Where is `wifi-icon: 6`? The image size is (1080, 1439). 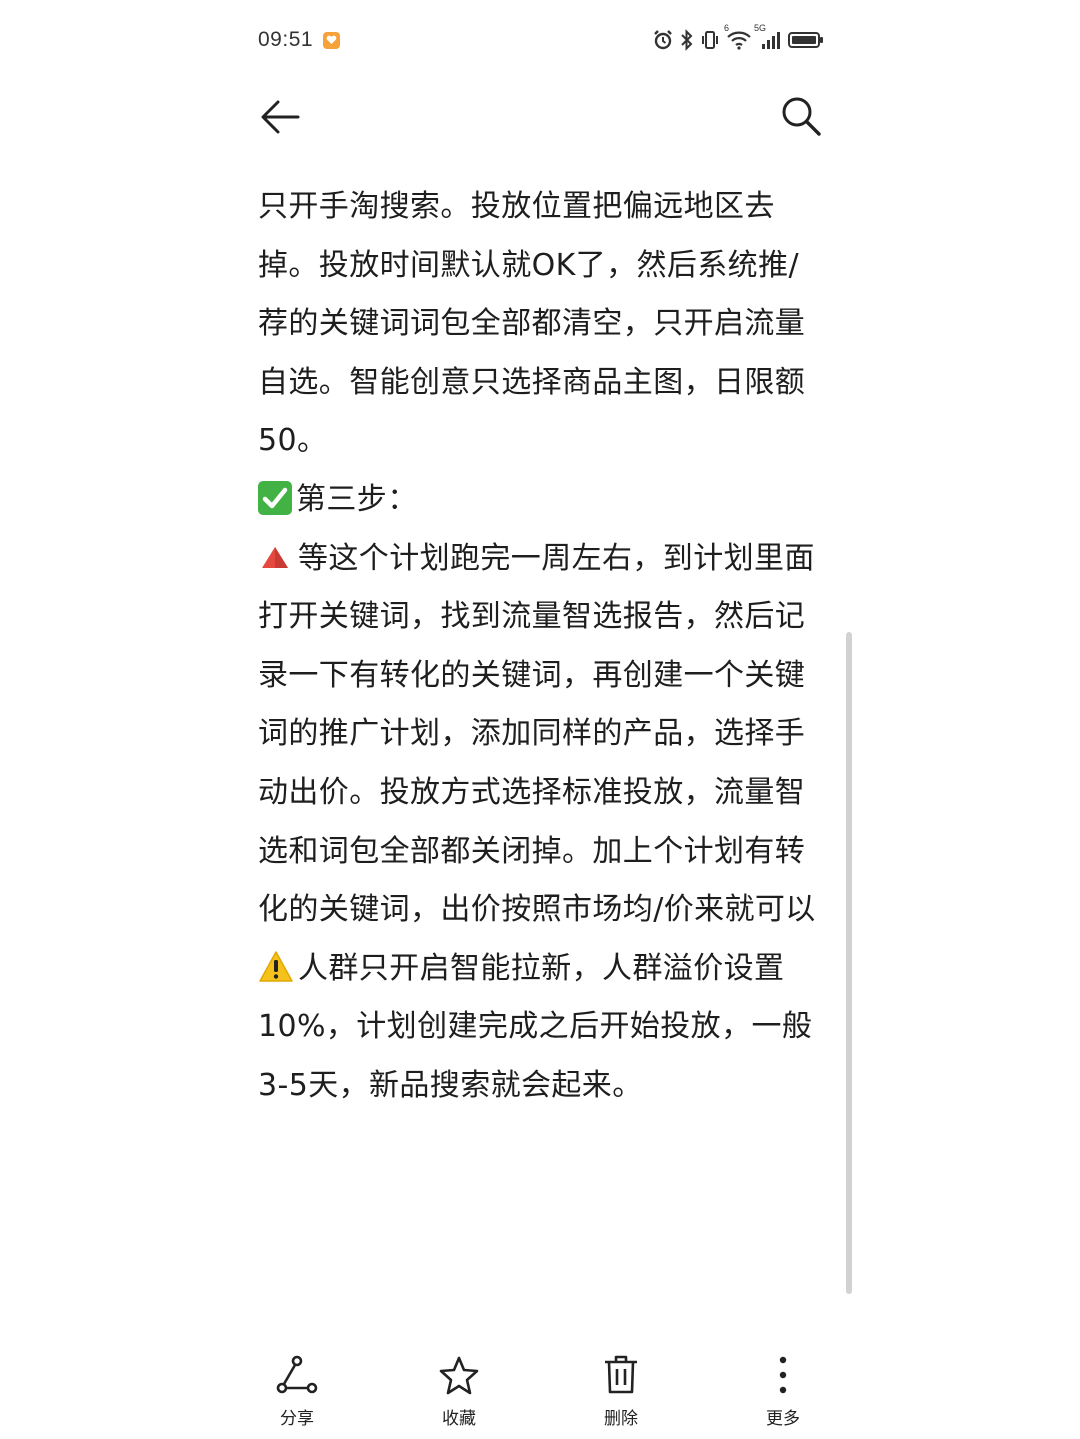 wifi-icon: 6 is located at coordinates (738, 37).